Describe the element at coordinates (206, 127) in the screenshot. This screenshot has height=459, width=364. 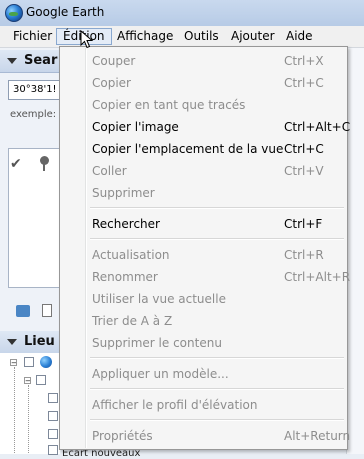
I see `menu-item: Copier l'image Ctrl+Alt+C` at that location.